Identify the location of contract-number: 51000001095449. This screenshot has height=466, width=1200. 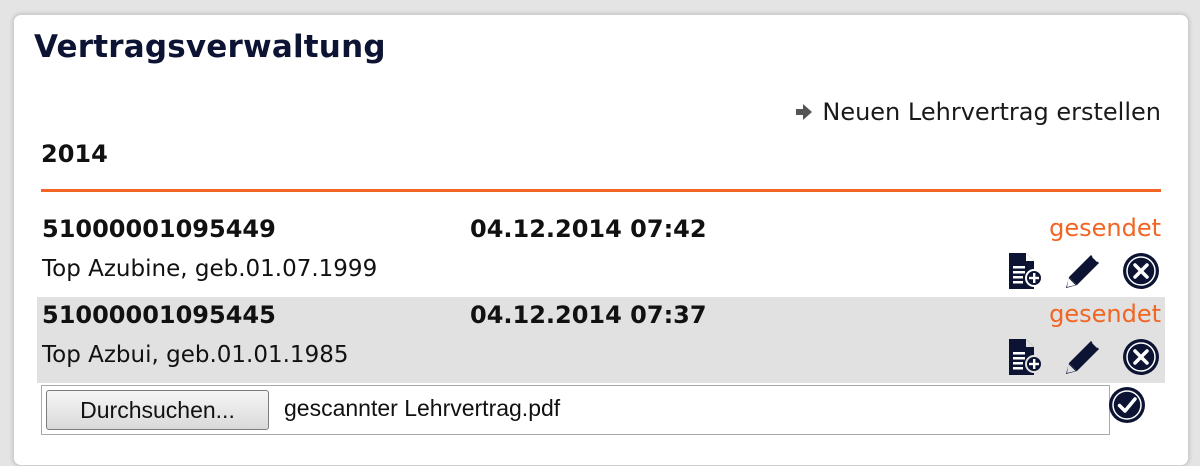
(159, 229).